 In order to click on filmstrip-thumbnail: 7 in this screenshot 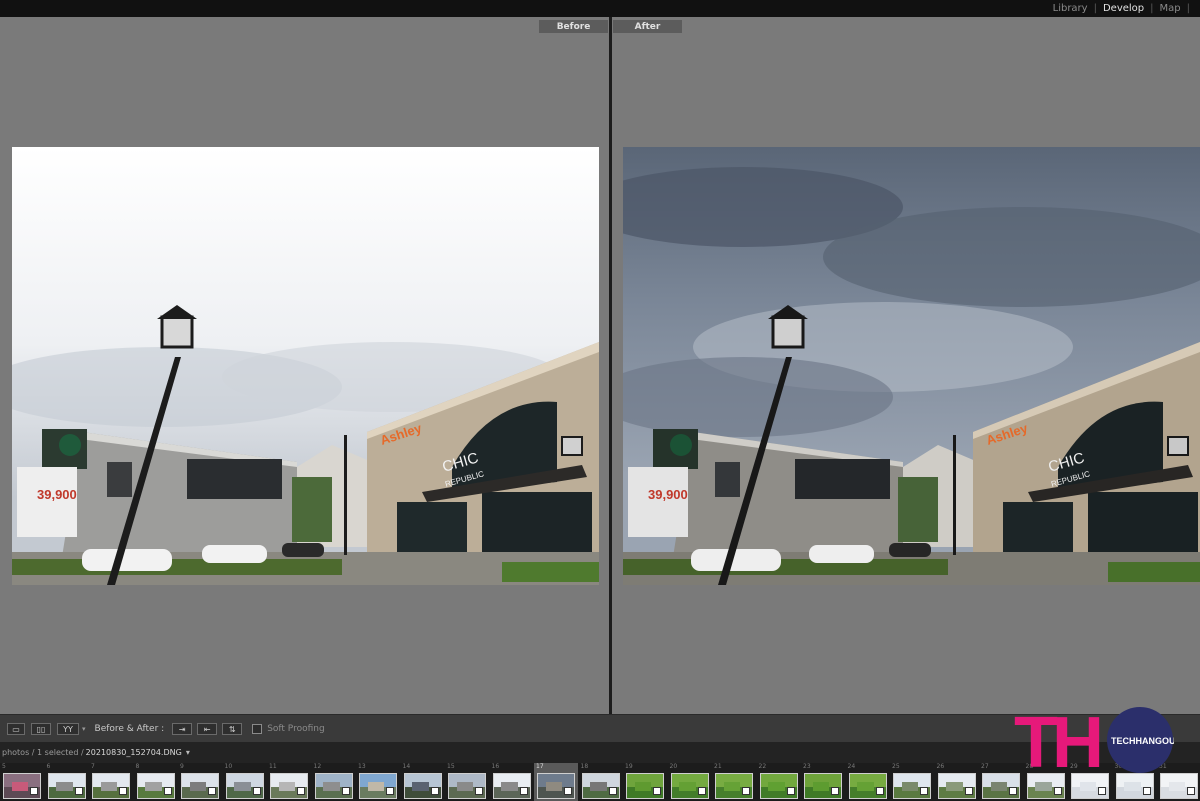, I will do `click(111, 782)`.